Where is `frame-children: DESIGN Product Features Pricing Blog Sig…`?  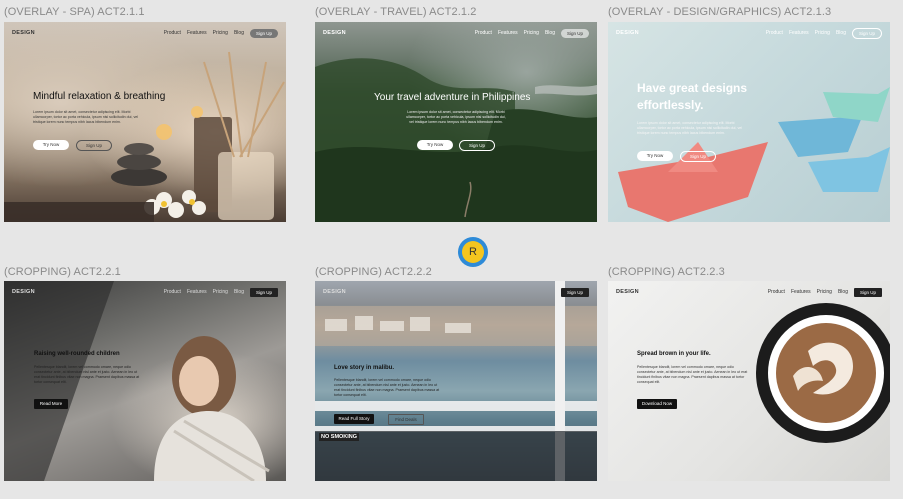
frame-children: DESIGN Product Features Pricing Blog Sig… is located at coordinates (145, 381).